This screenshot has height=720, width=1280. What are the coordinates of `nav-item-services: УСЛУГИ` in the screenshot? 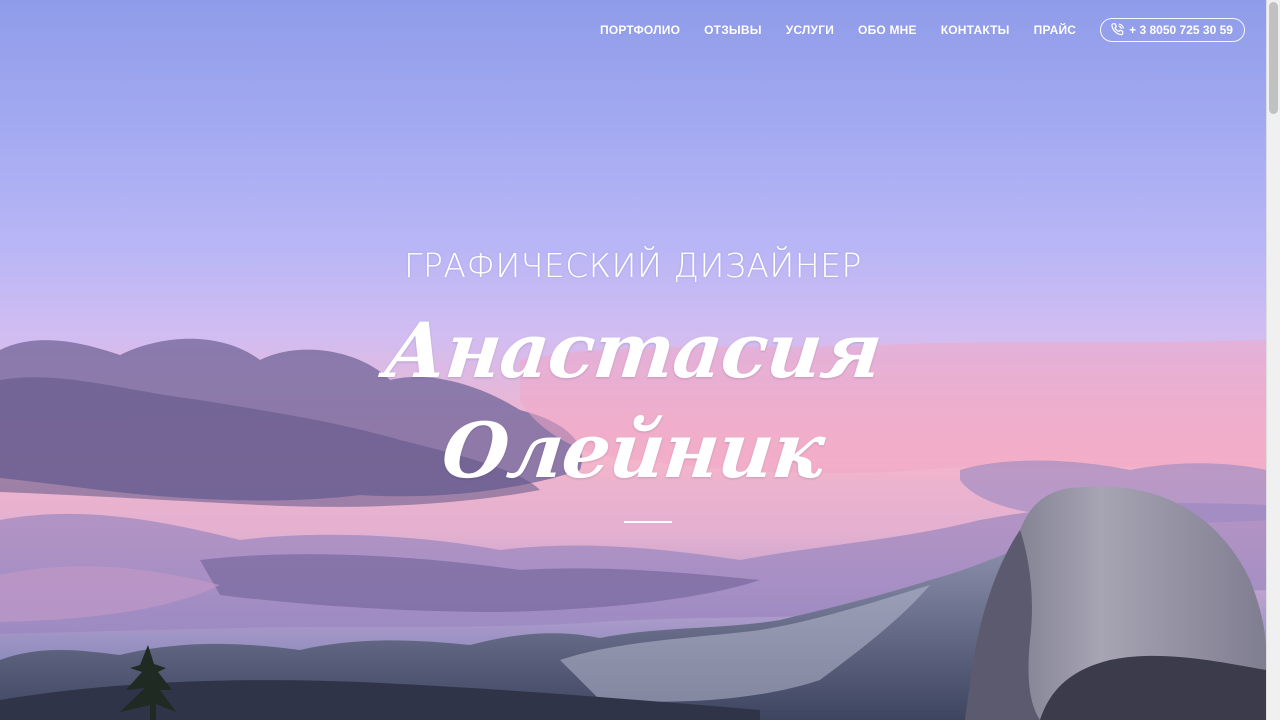 It's located at (810, 30).